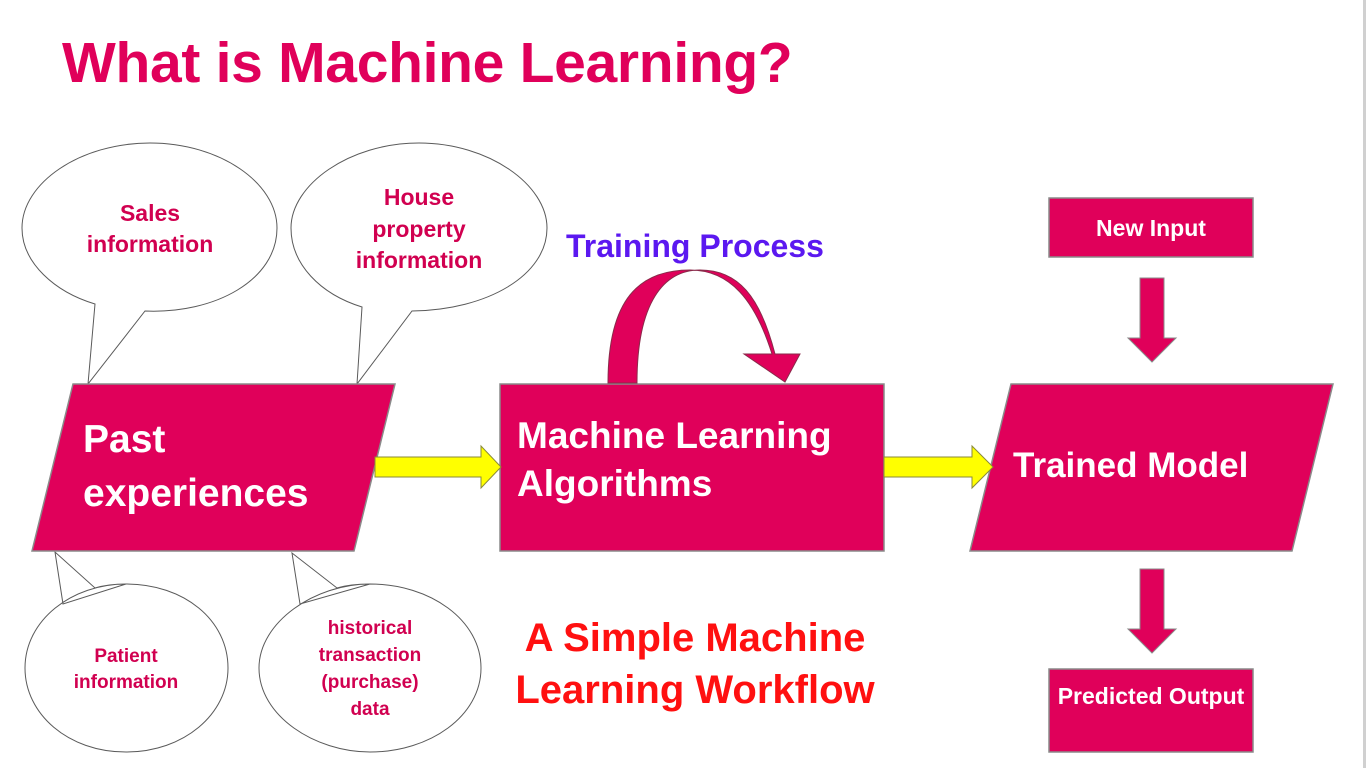 This screenshot has height=768, width=1366. I want to click on ml-algorithms-label: Machine Learning Algorithms, so click(674, 459).